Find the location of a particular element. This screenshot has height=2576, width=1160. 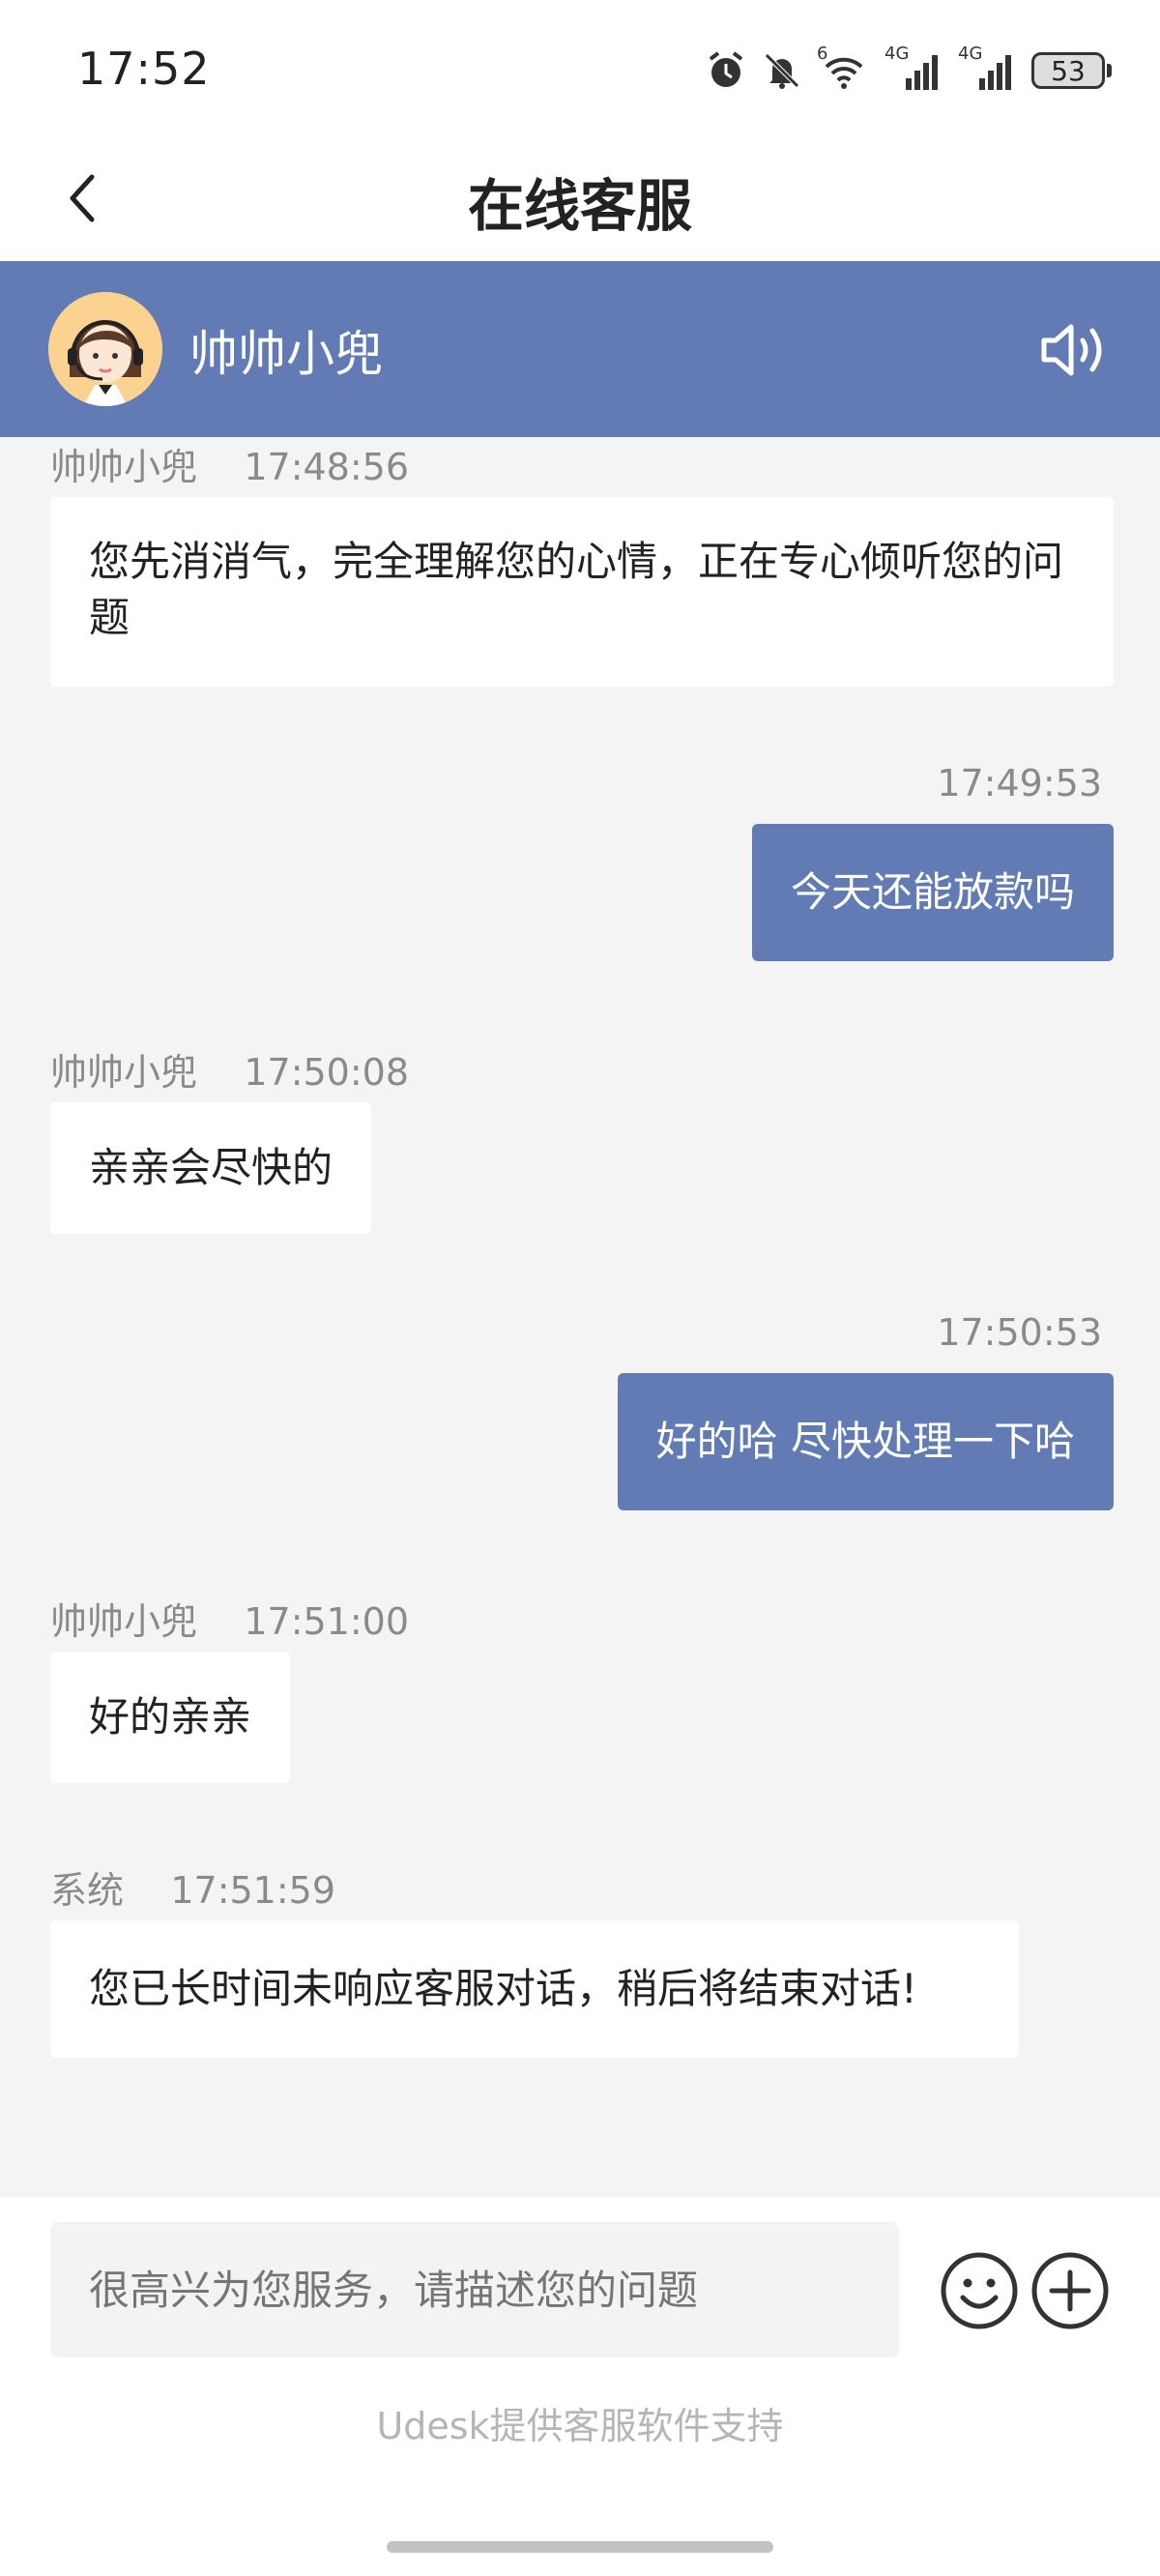

message-text: 好的亲亲 is located at coordinates (170, 1717).